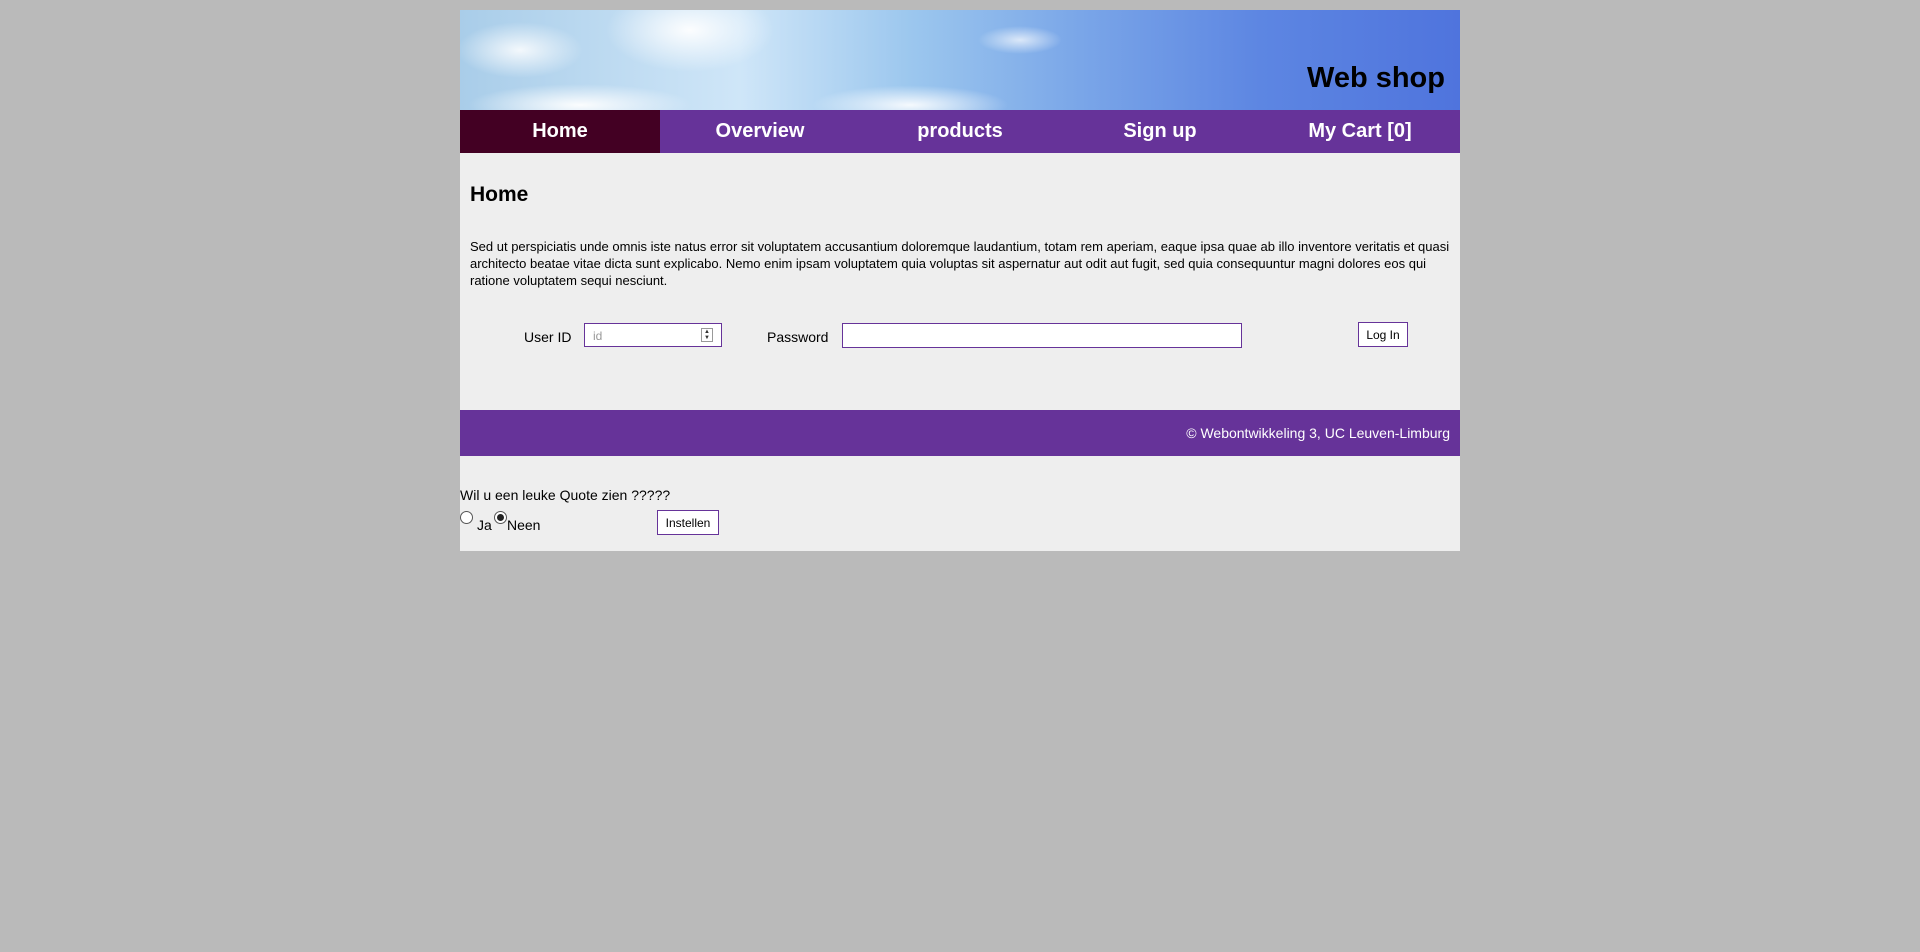  What do you see at coordinates (643, 336) in the screenshot?
I see `userid-input` at bounding box center [643, 336].